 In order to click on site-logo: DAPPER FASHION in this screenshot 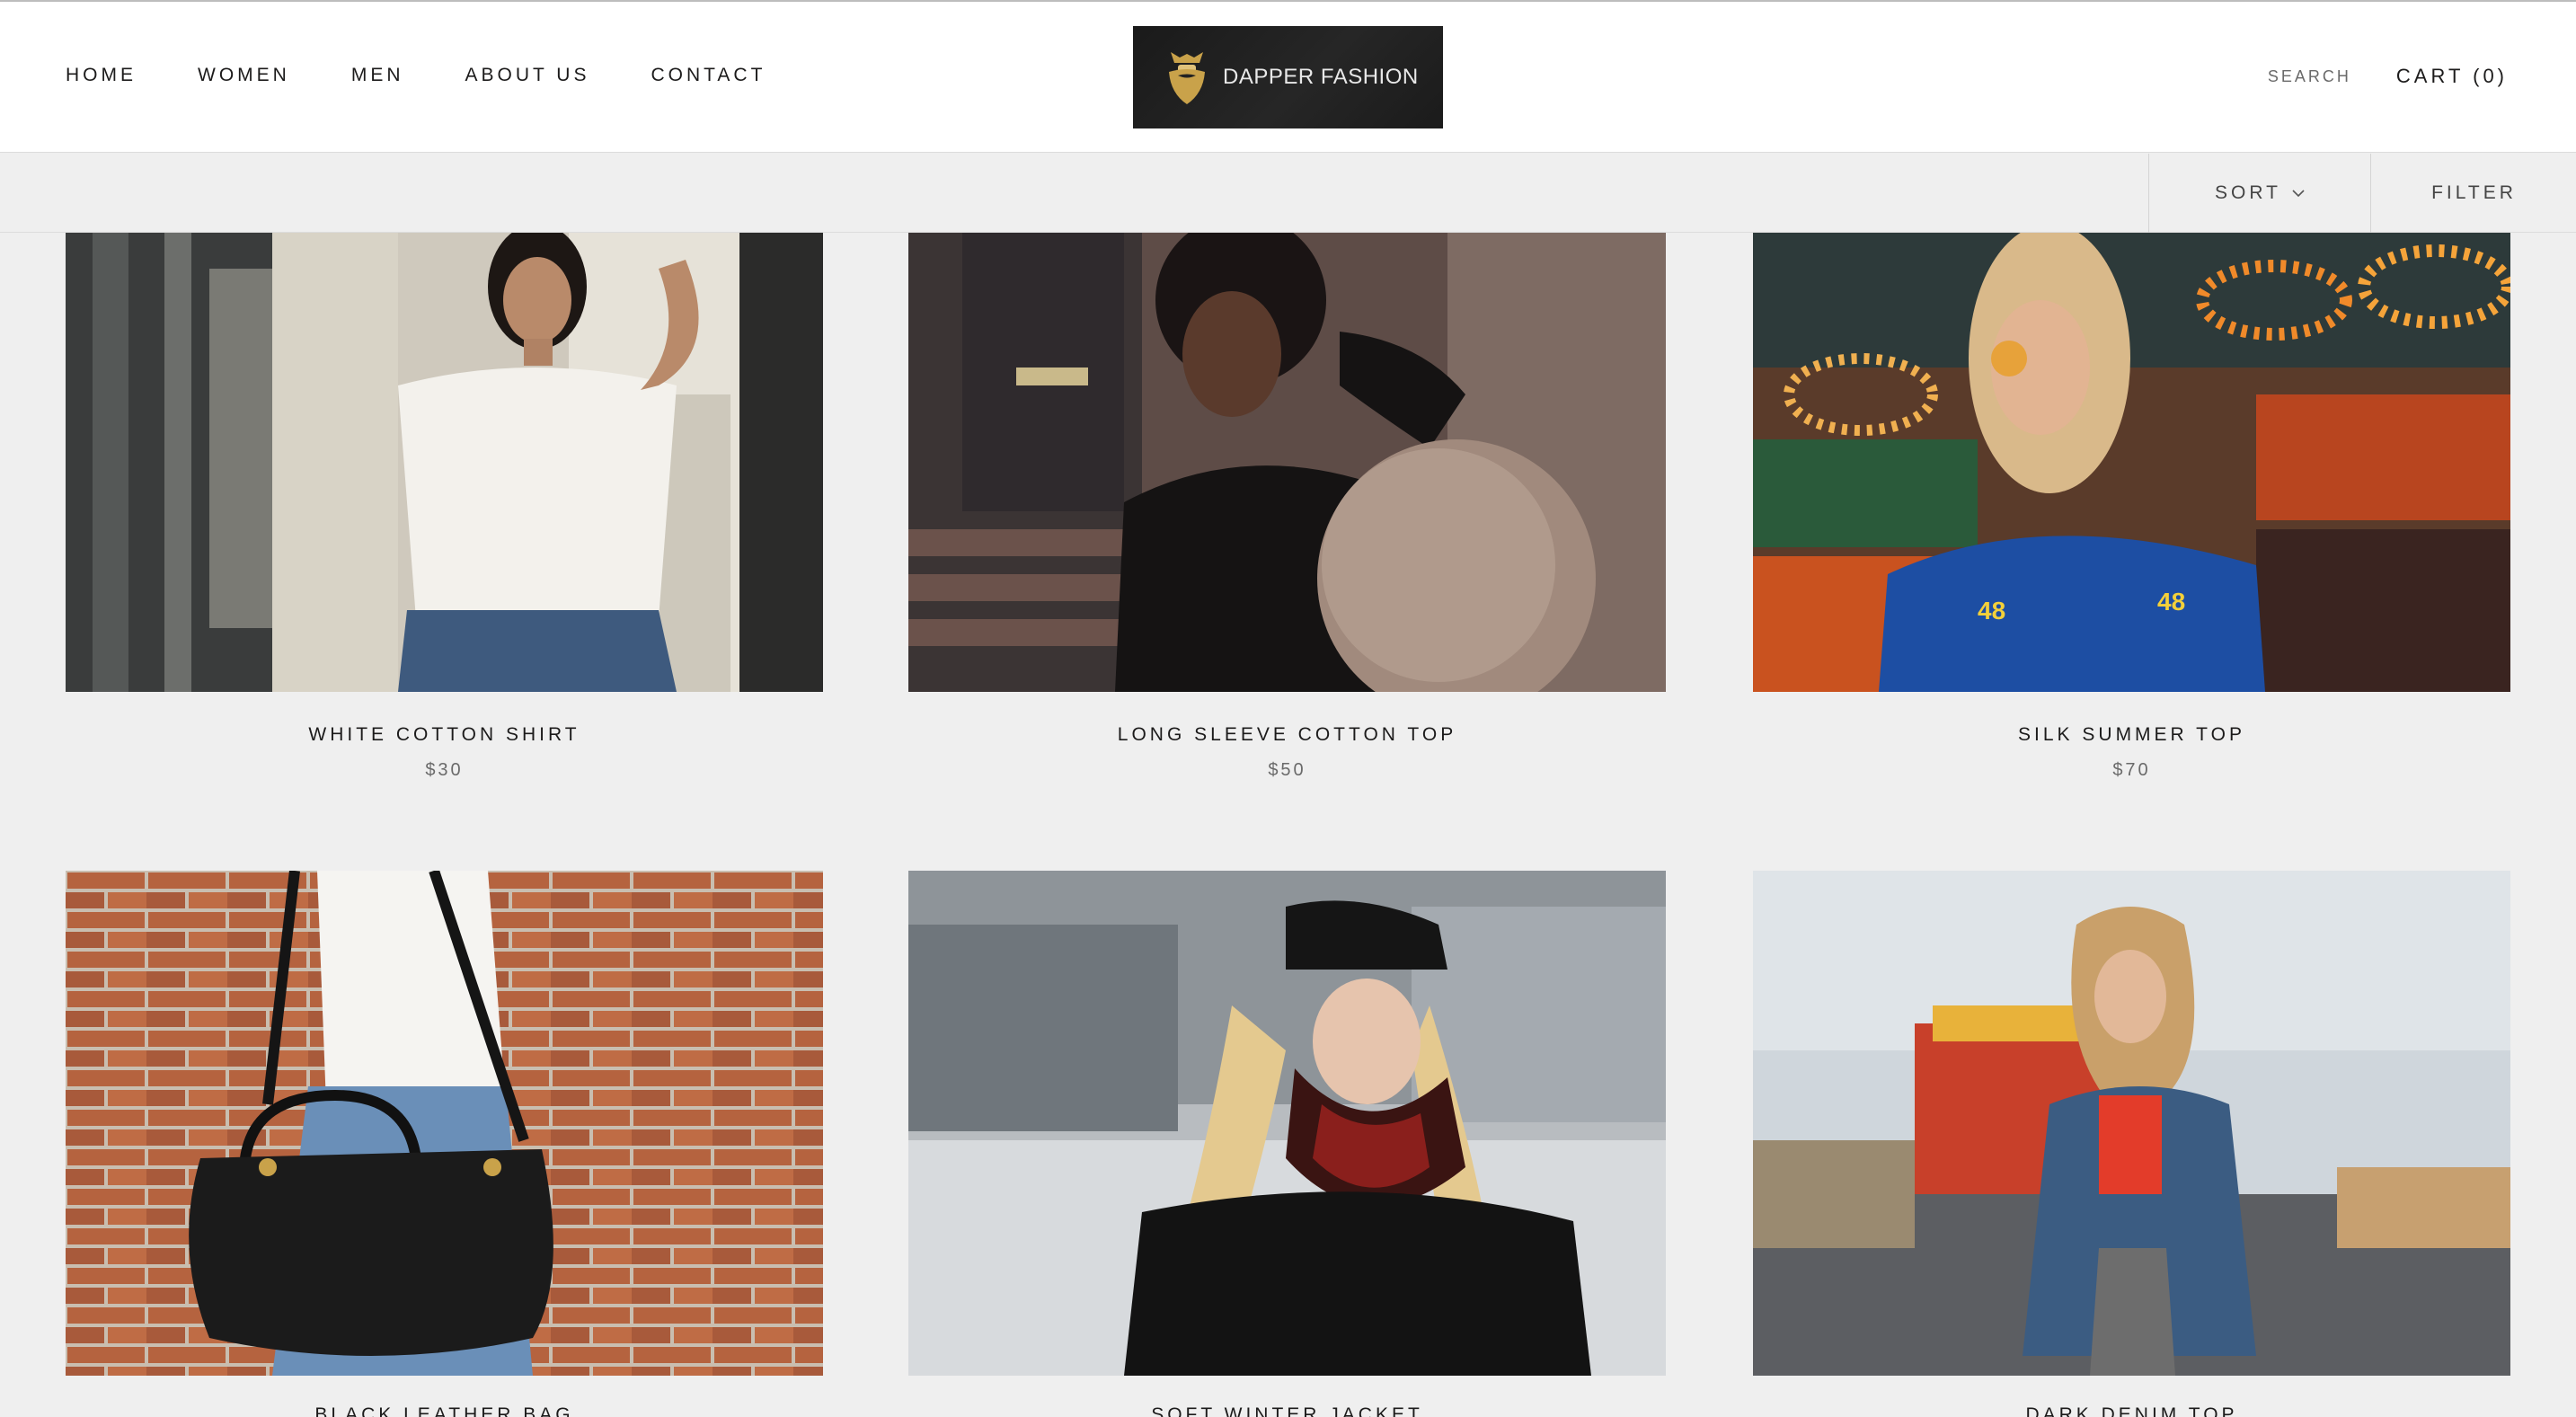, I will do `click(1288, 77)`.